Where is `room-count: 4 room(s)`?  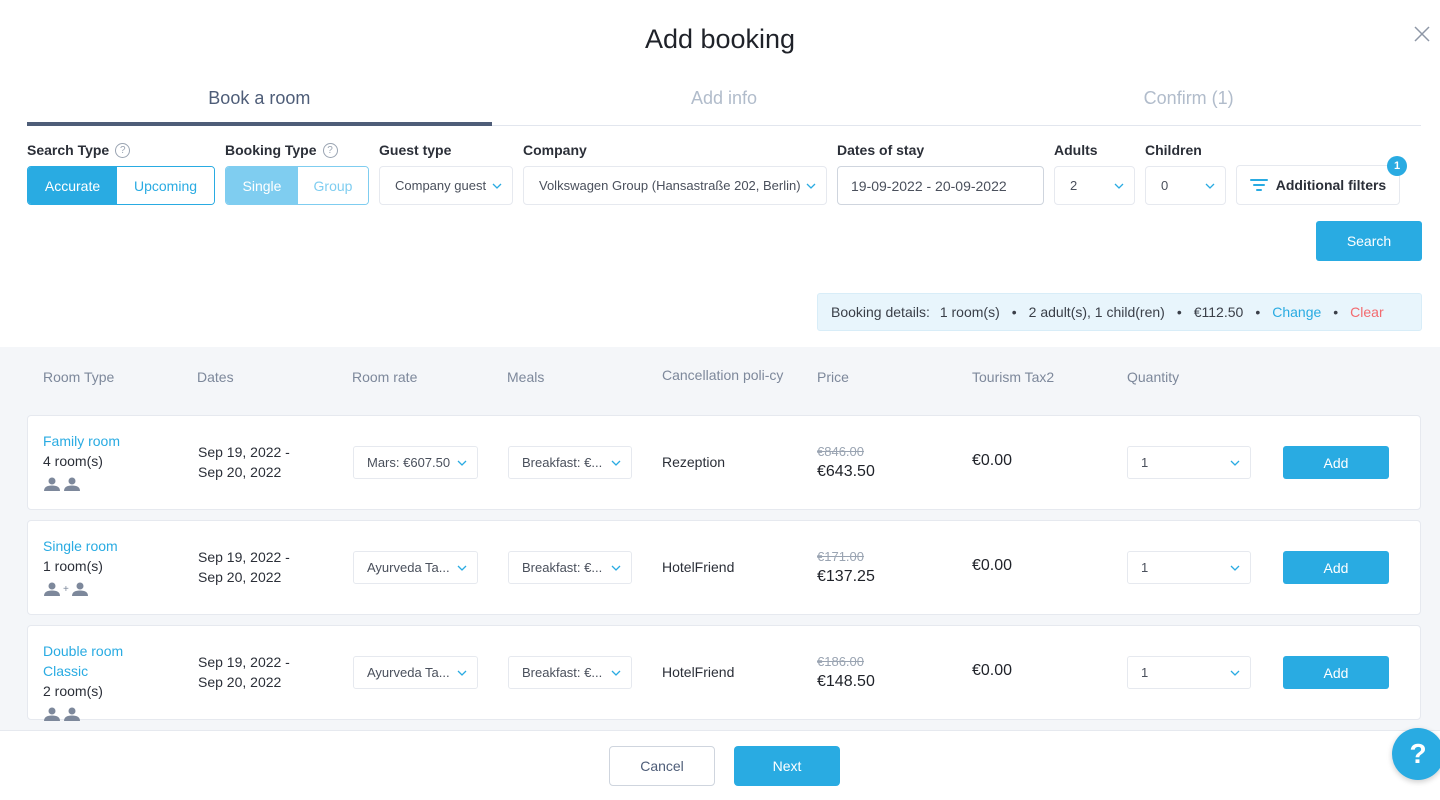
room-count: 4 room(s) is located at coordinates (73, 461).